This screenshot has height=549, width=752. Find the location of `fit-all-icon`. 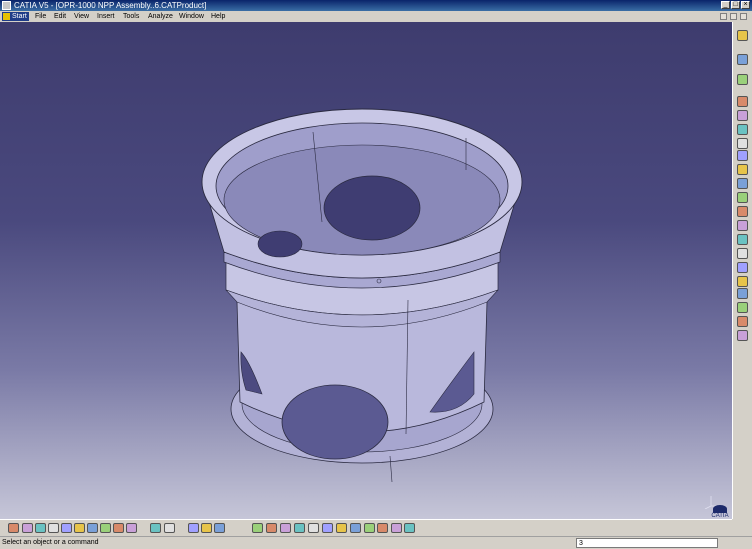

fit-all-icon is located at coordinates (271, 528).